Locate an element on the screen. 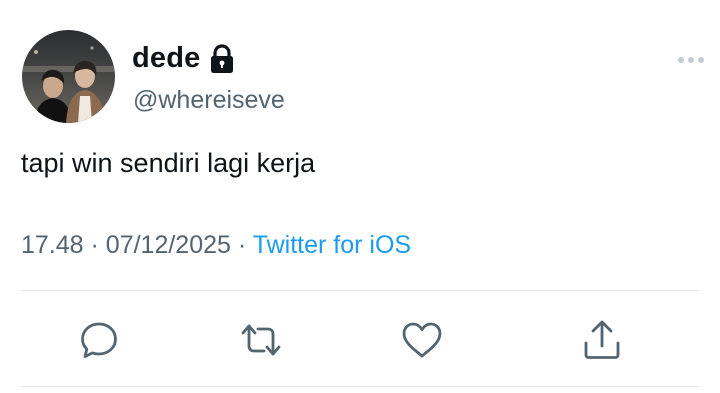  action-bar is located at coordinates (360, 340).